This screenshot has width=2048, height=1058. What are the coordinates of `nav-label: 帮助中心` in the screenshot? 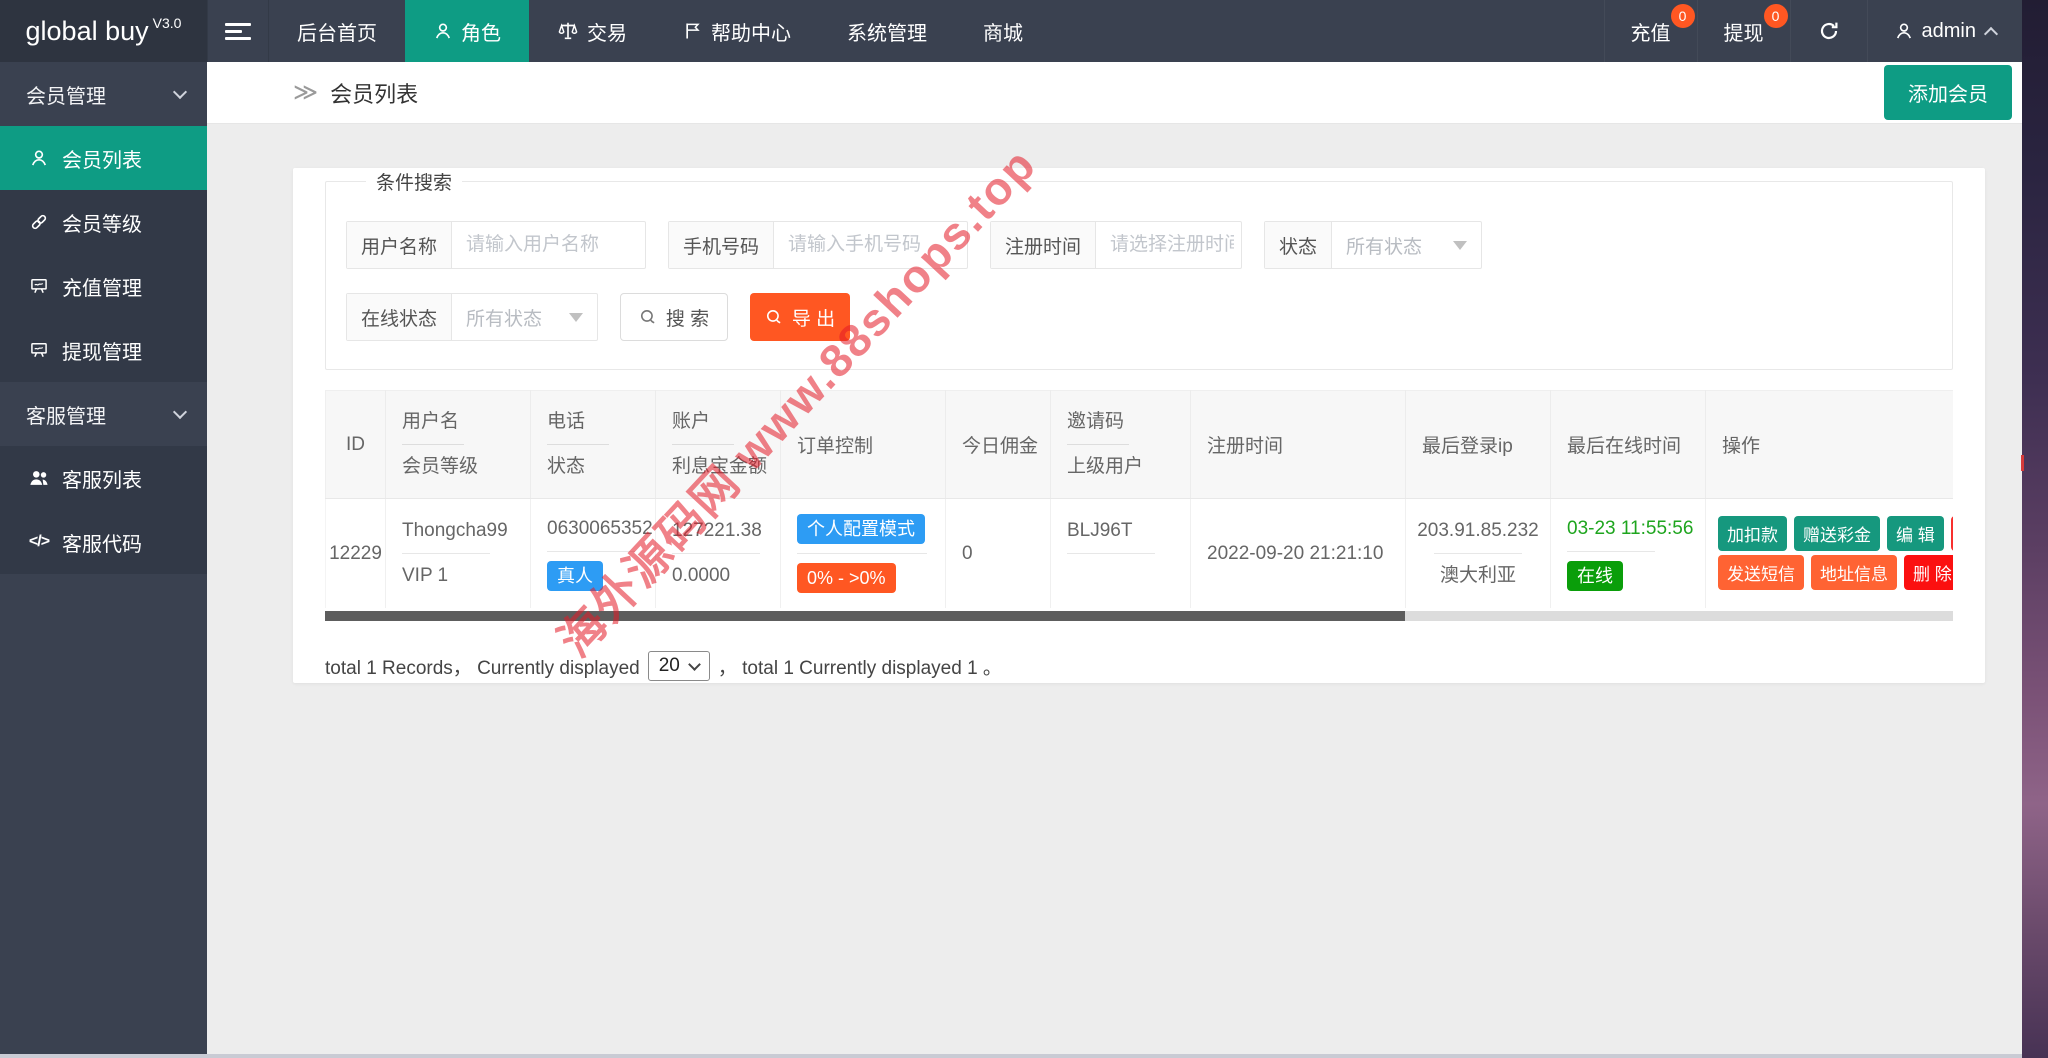 It's located at (751, 33).